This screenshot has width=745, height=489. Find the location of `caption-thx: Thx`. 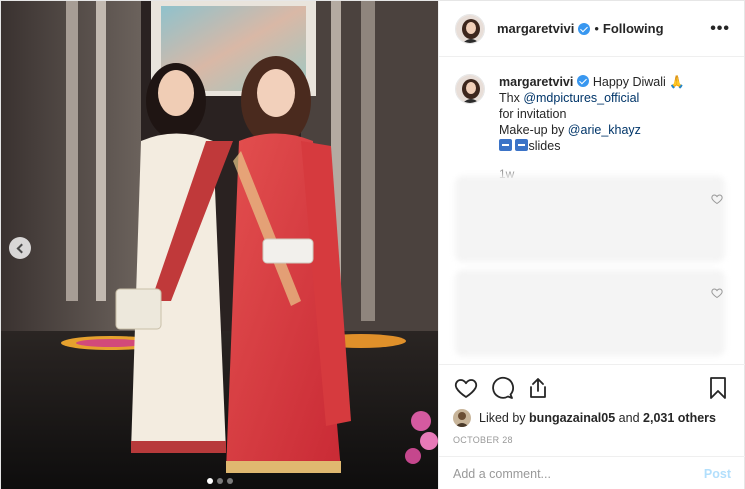

caption-thx: Thx is located at coordinates (509, 98).